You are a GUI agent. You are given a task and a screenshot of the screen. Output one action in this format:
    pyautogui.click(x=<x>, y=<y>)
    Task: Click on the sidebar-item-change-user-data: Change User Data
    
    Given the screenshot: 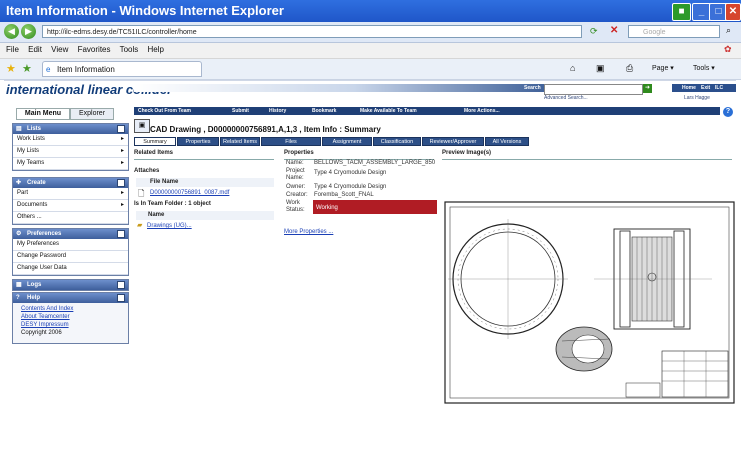 What is the action you would take?
    pyautogui.click(x=70, y=269)
    